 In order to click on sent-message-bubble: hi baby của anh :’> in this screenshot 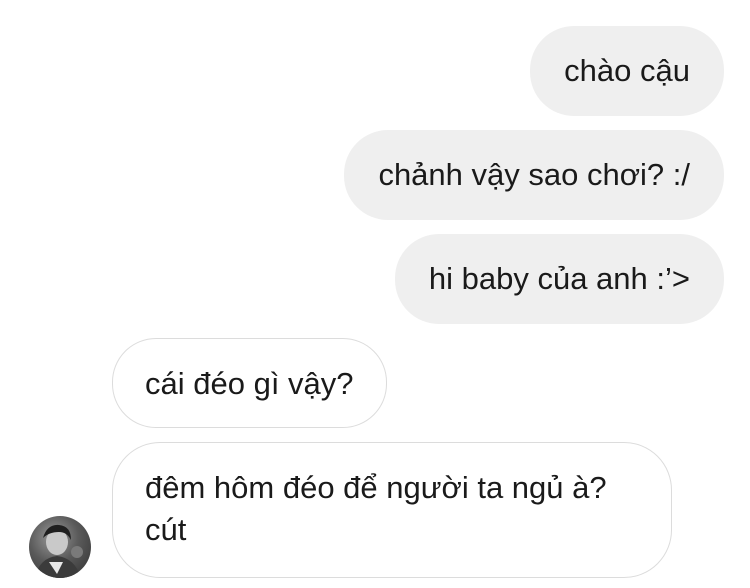, I will do `click(559, 279)`.